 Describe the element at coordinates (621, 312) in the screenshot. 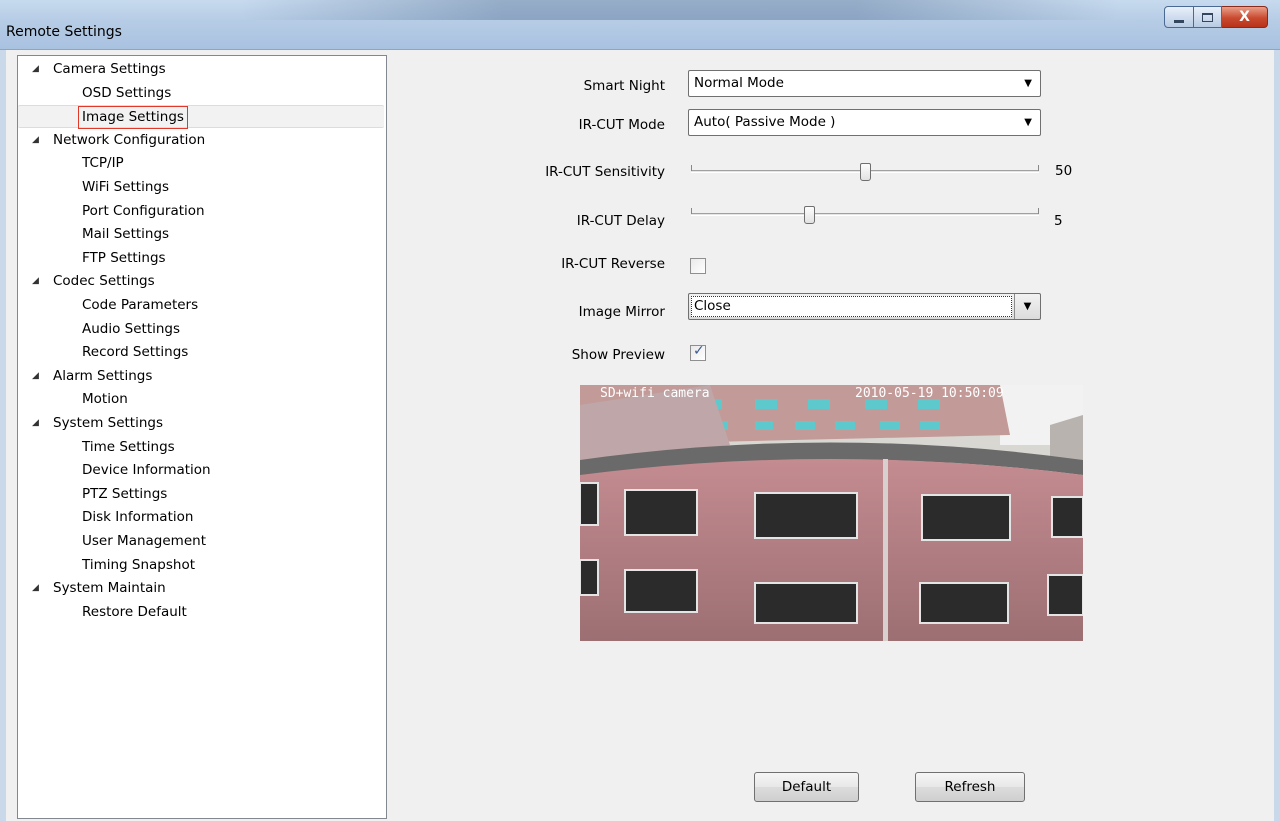

I see `image-mirror-label: Image Mirror` at that location.